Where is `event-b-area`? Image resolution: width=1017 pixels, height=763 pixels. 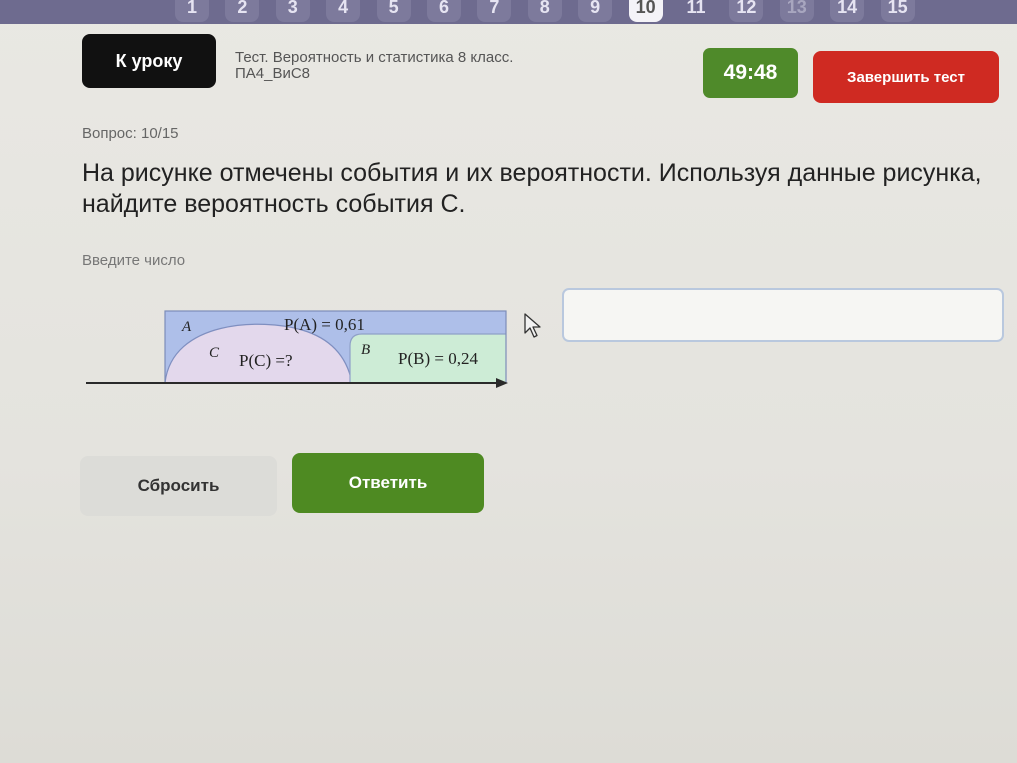 event-b-area is located at coordinates (428, 358).